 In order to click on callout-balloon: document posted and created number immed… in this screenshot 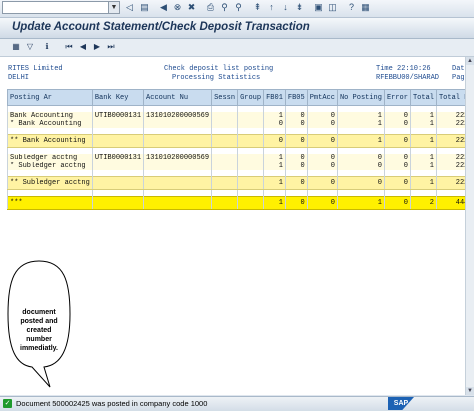, I will do `click(39, 324)`.